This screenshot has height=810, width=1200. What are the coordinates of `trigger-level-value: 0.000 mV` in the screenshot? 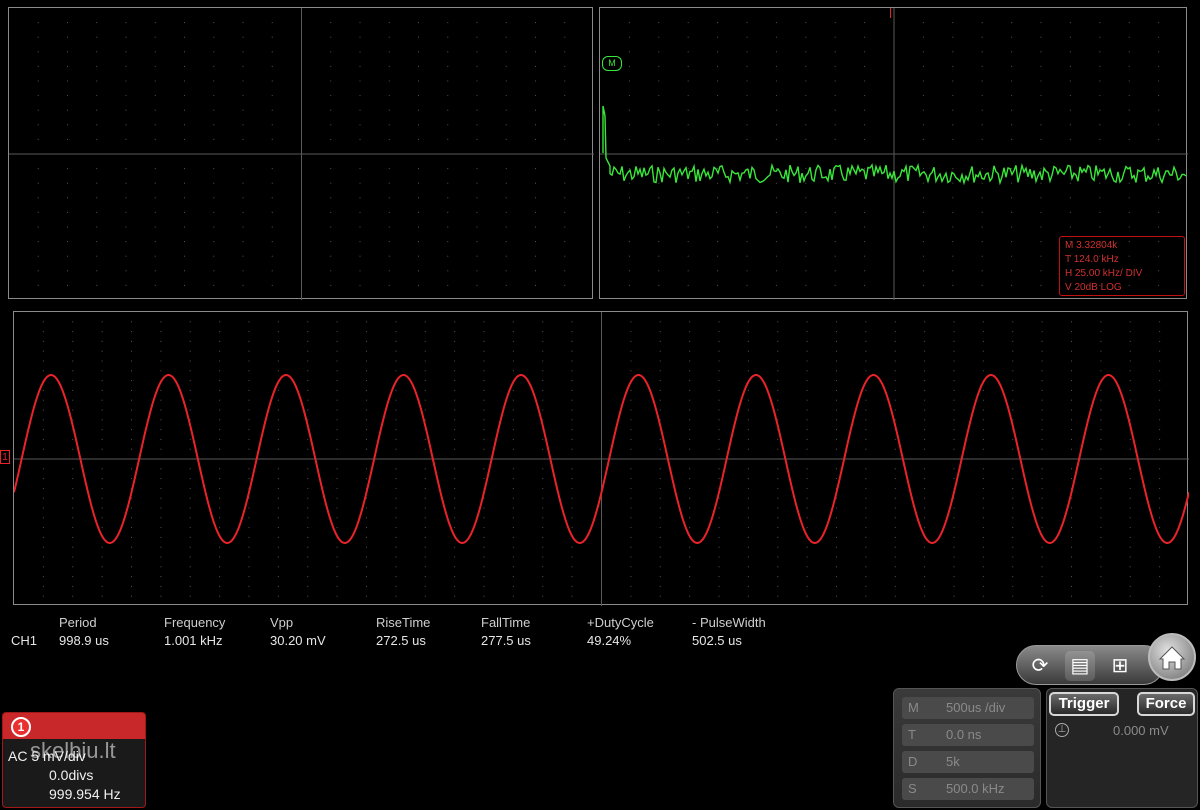 It's located at (1141, 730).